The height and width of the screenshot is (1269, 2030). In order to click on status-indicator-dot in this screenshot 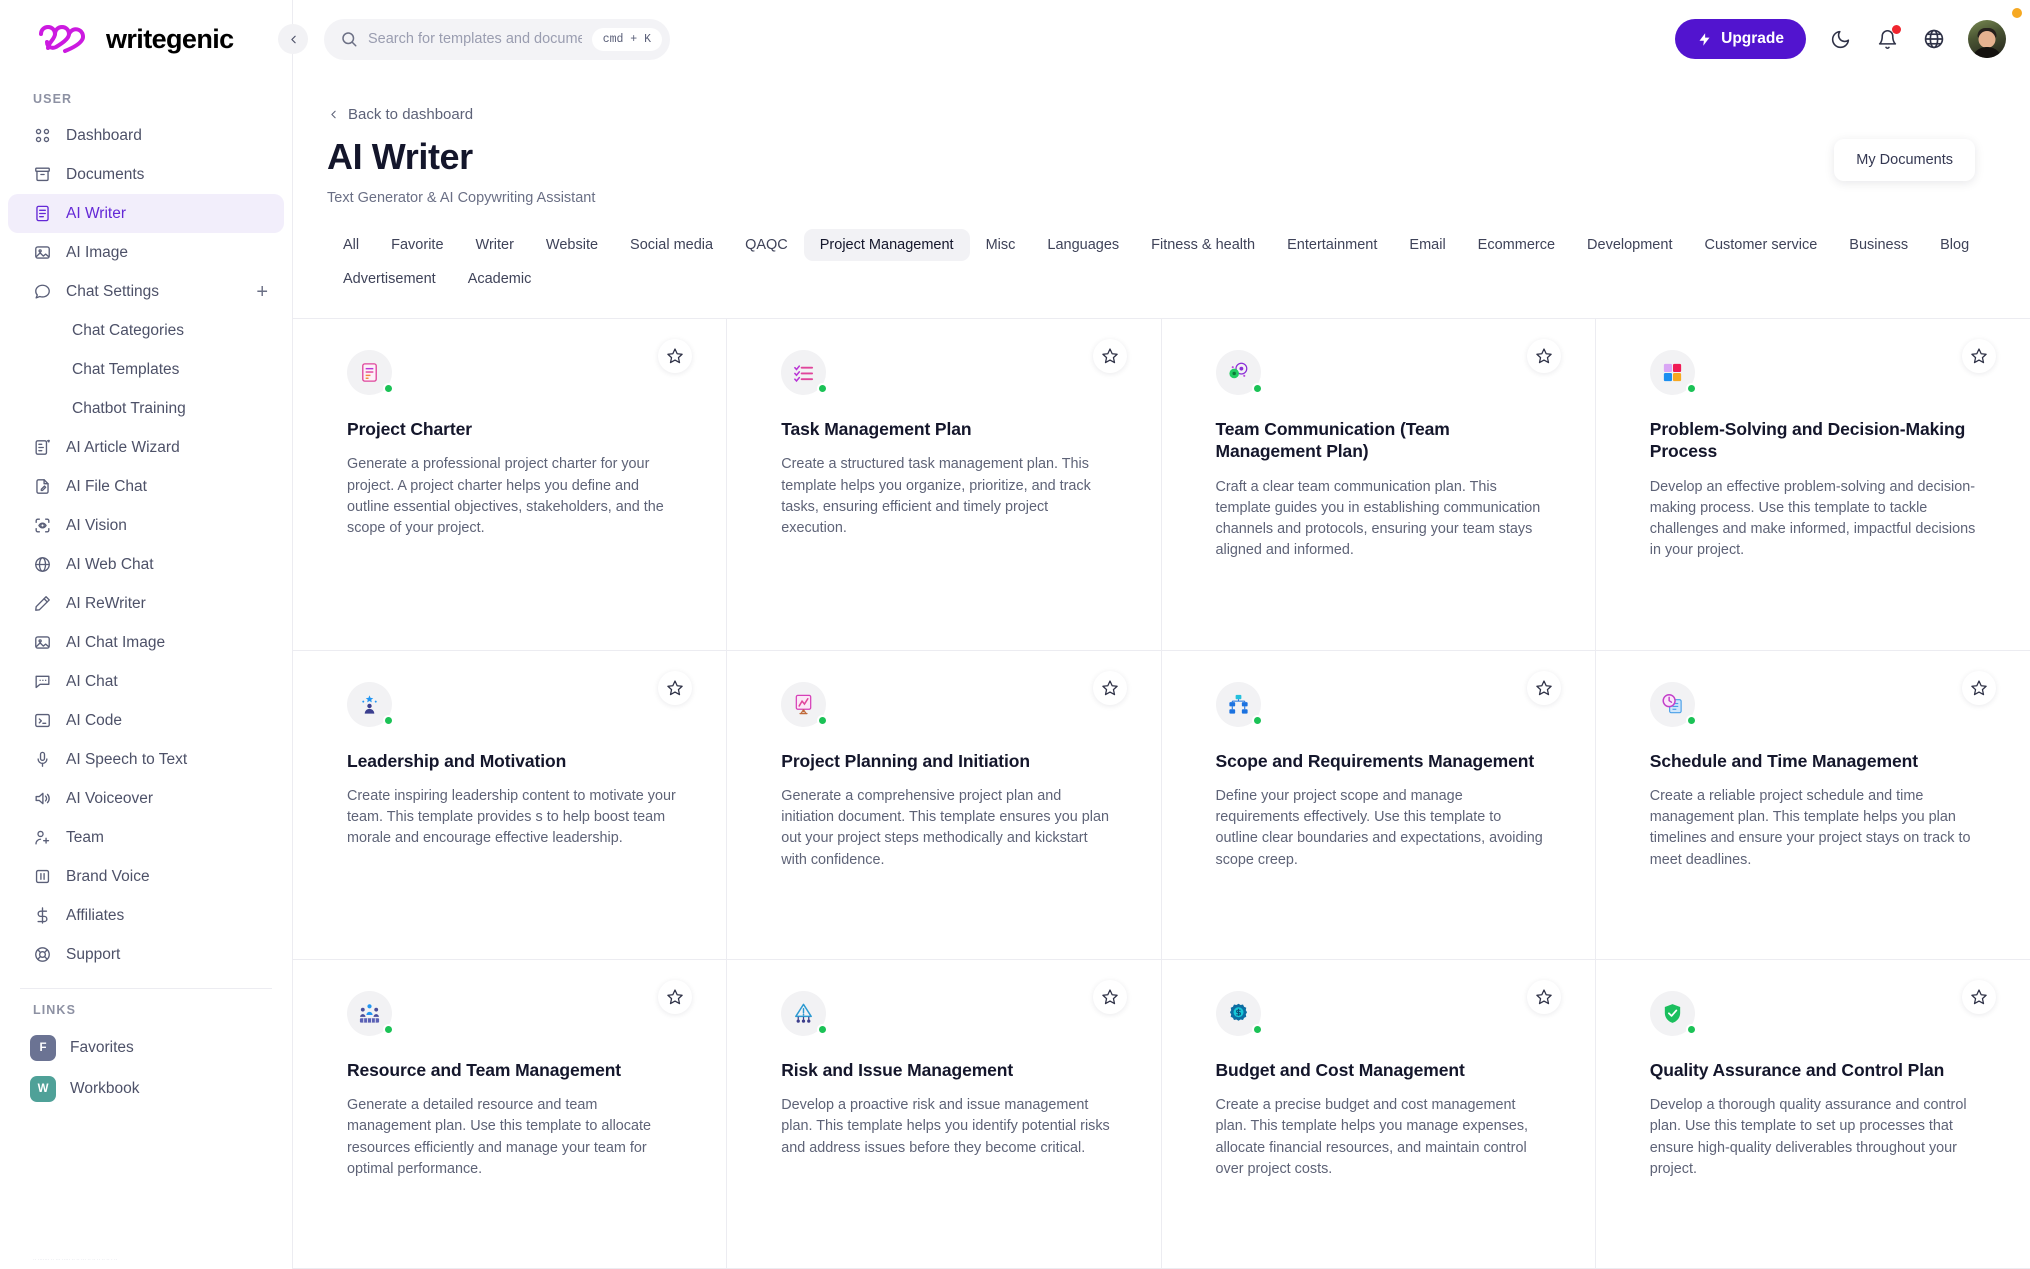, I will do `click(2017, 13)`.